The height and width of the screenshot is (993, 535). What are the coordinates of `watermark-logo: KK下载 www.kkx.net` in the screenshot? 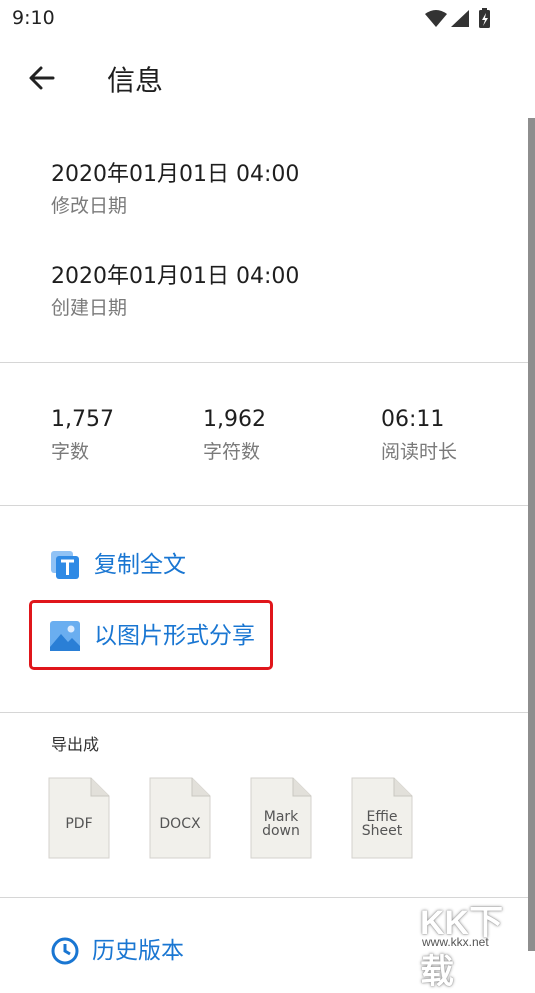 It's located at (473, 942).